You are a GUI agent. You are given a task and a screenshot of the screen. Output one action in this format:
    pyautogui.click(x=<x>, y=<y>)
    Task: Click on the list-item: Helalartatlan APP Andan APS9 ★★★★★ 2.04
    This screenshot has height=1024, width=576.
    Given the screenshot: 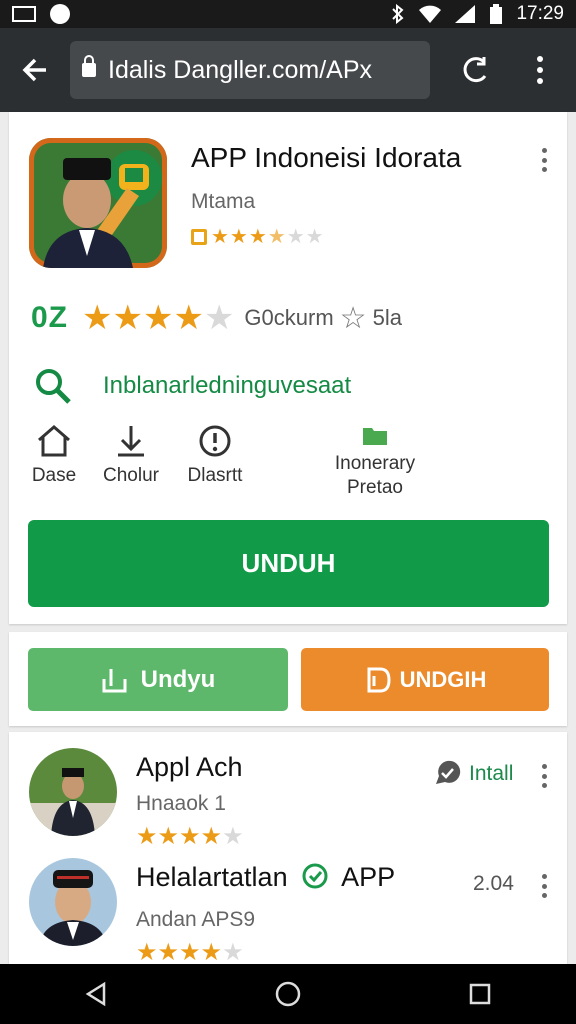 What is the action you would take?
    pyautogui.click(x=288, y=908)
    